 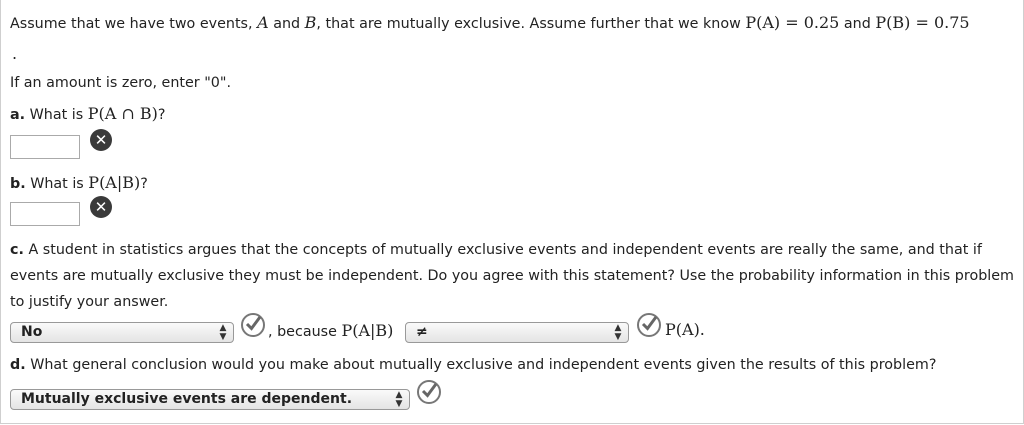 What do you see at coordinates (18, 115) in the screenshot?
I see `question-a-label: a.` at bounding box center [18, 115].